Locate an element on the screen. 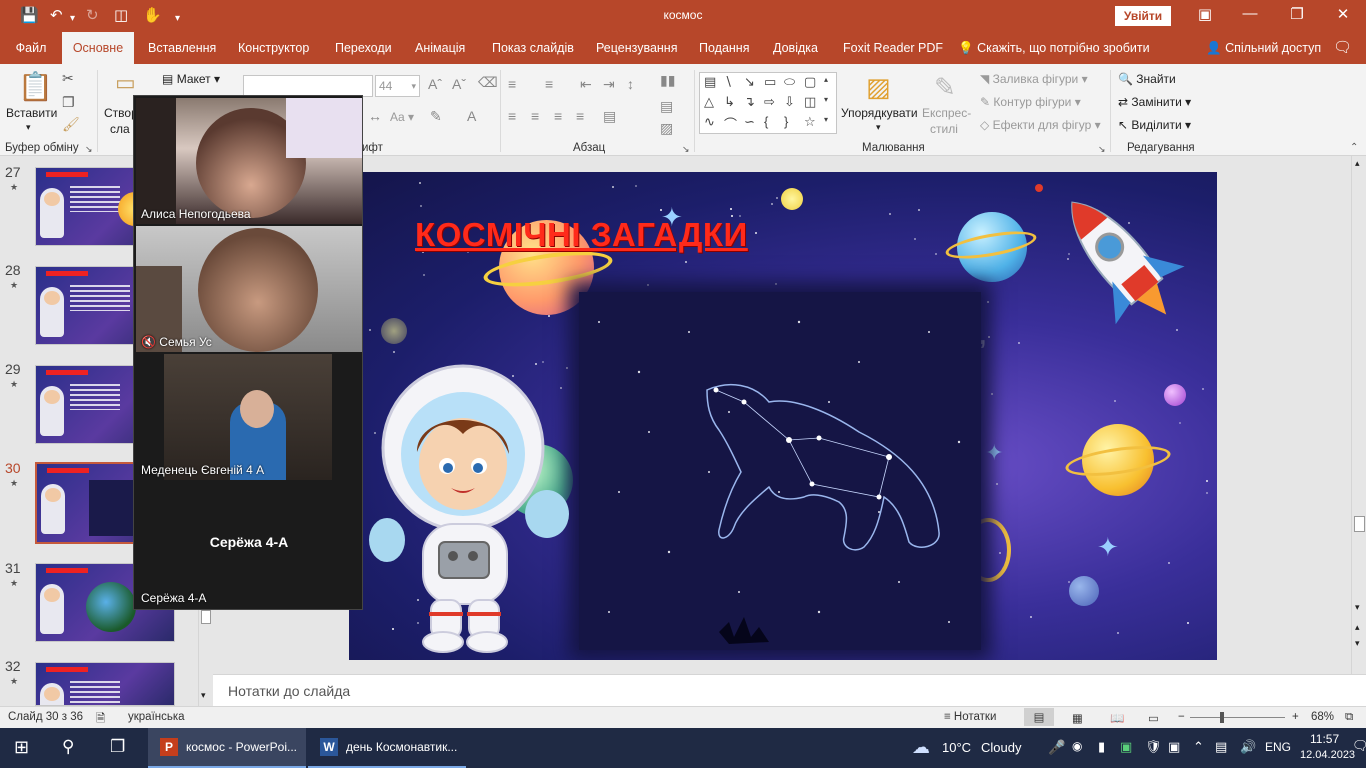 This screenshot has height=768, width=1366. elbow-shape-icon: ↴ is located at coordinates (749, 102).